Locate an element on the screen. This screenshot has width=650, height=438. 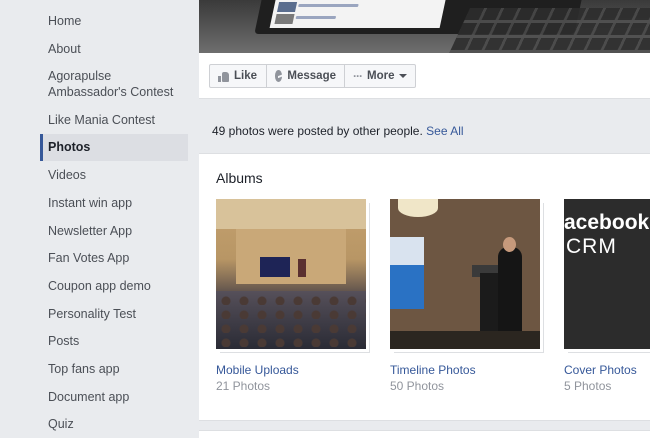
sidebar-item-about: About is located at coordinates (114, 49).